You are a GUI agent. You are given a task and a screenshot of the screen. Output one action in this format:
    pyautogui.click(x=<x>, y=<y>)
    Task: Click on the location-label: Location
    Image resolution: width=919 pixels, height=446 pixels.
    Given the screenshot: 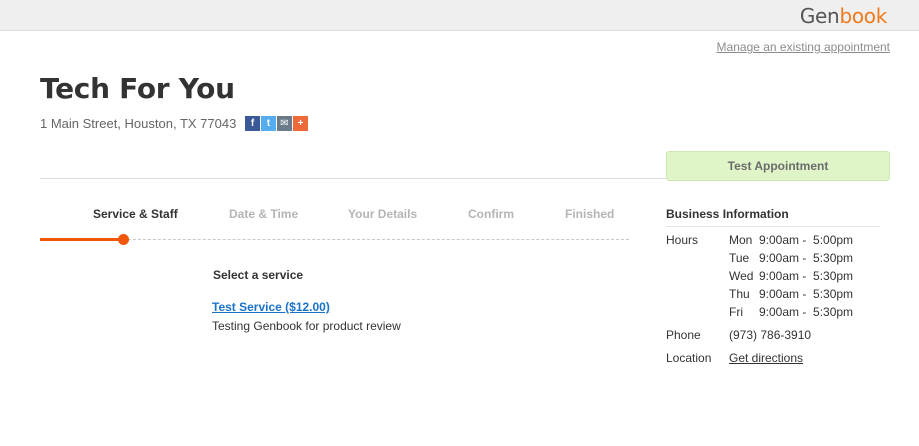 What is the action you would take?
    pyautogui.click(x=689, y=358)
    